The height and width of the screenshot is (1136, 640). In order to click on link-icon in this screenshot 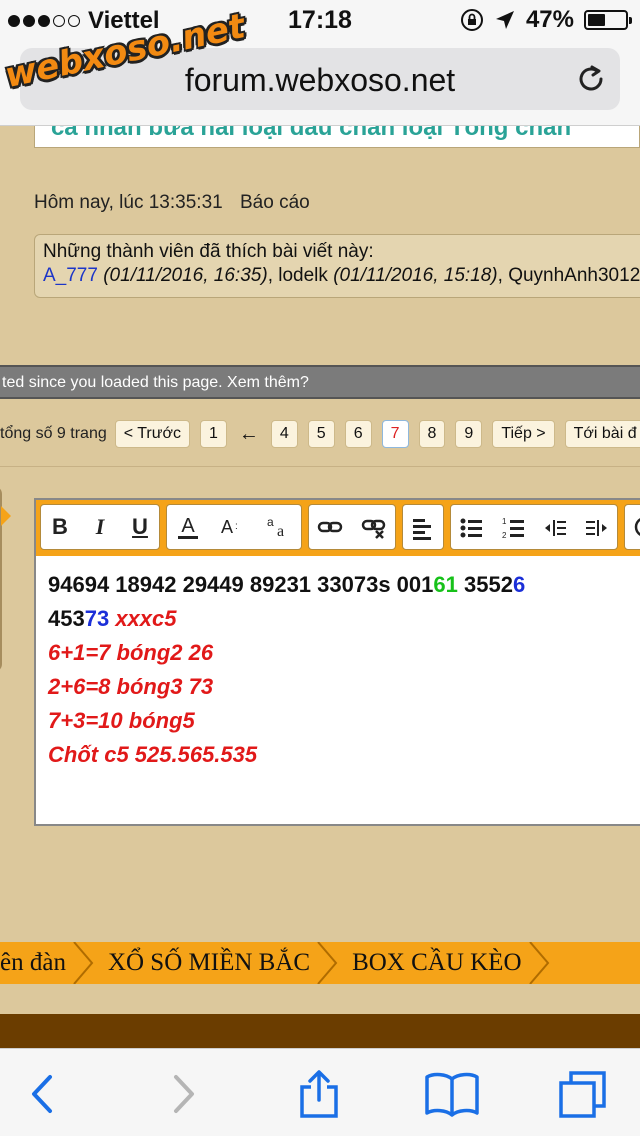, I will do `click(330, 527)`.